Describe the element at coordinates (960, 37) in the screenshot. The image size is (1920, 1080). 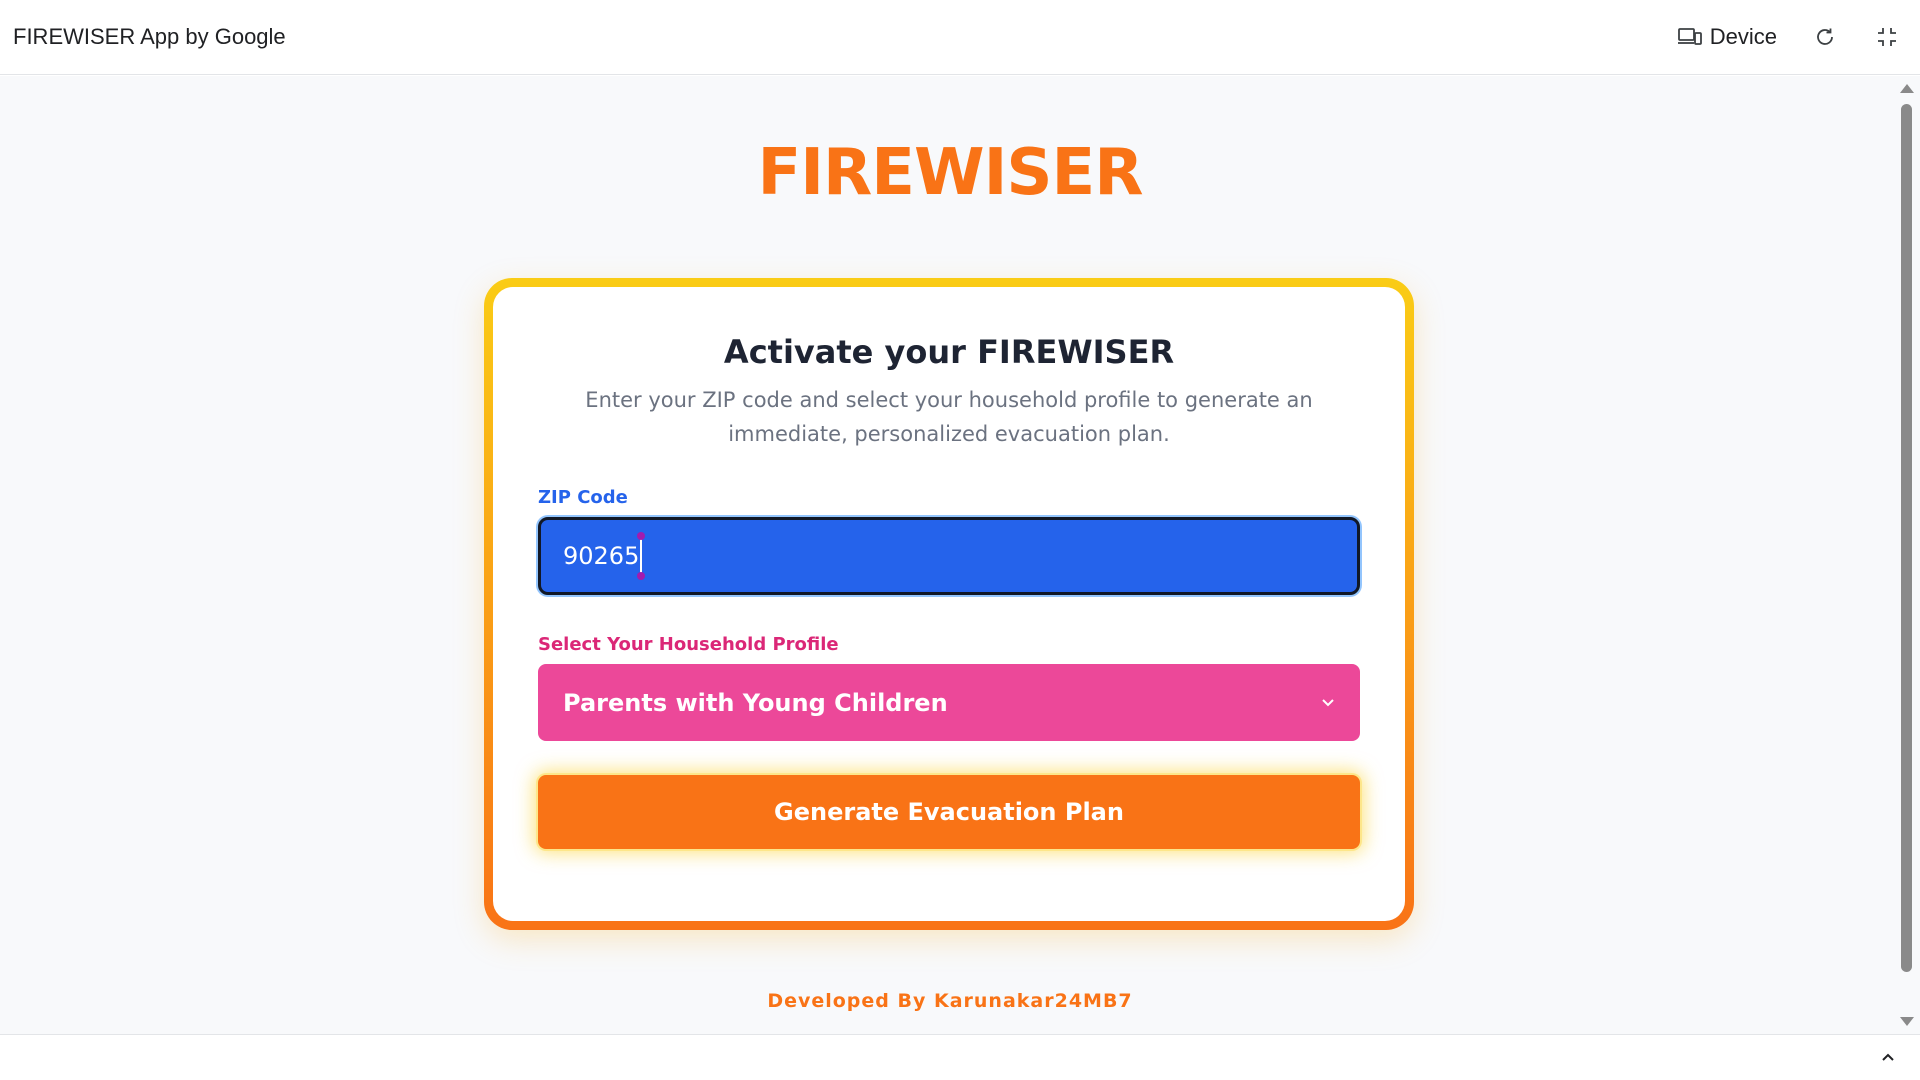
I see `top-bar: FIREWISER App by Google Device` at that location.